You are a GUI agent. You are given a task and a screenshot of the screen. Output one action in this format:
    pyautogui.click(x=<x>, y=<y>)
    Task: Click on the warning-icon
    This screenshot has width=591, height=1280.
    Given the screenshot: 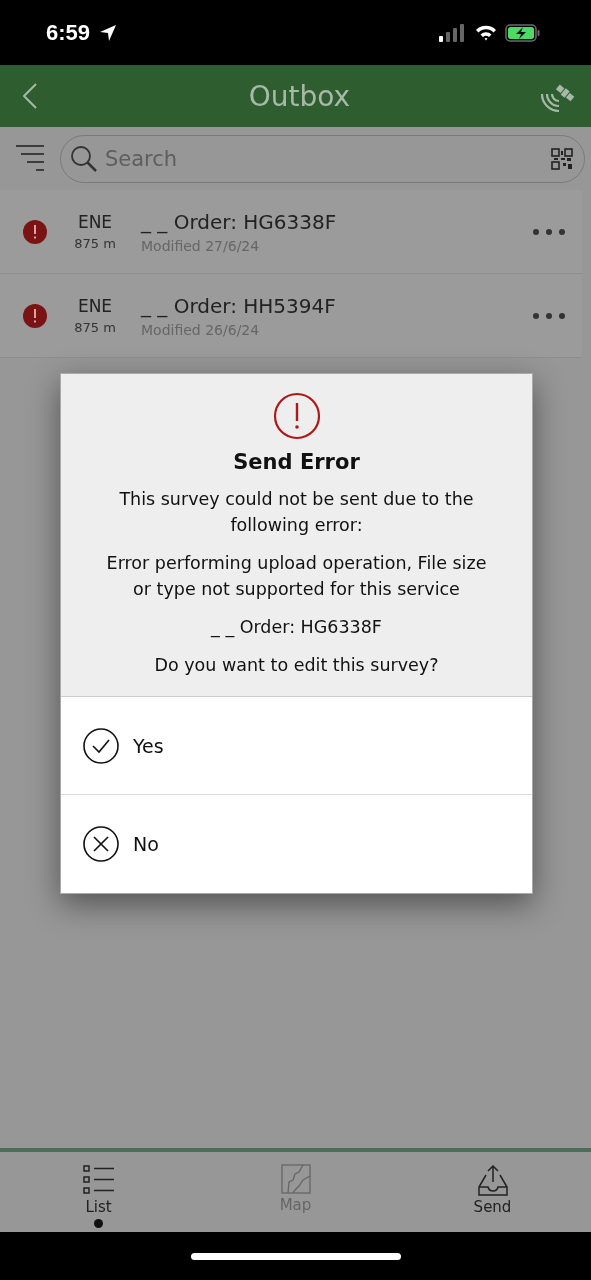 What is the action you would take?
    pyautogui.click(x=296, y=416)
    